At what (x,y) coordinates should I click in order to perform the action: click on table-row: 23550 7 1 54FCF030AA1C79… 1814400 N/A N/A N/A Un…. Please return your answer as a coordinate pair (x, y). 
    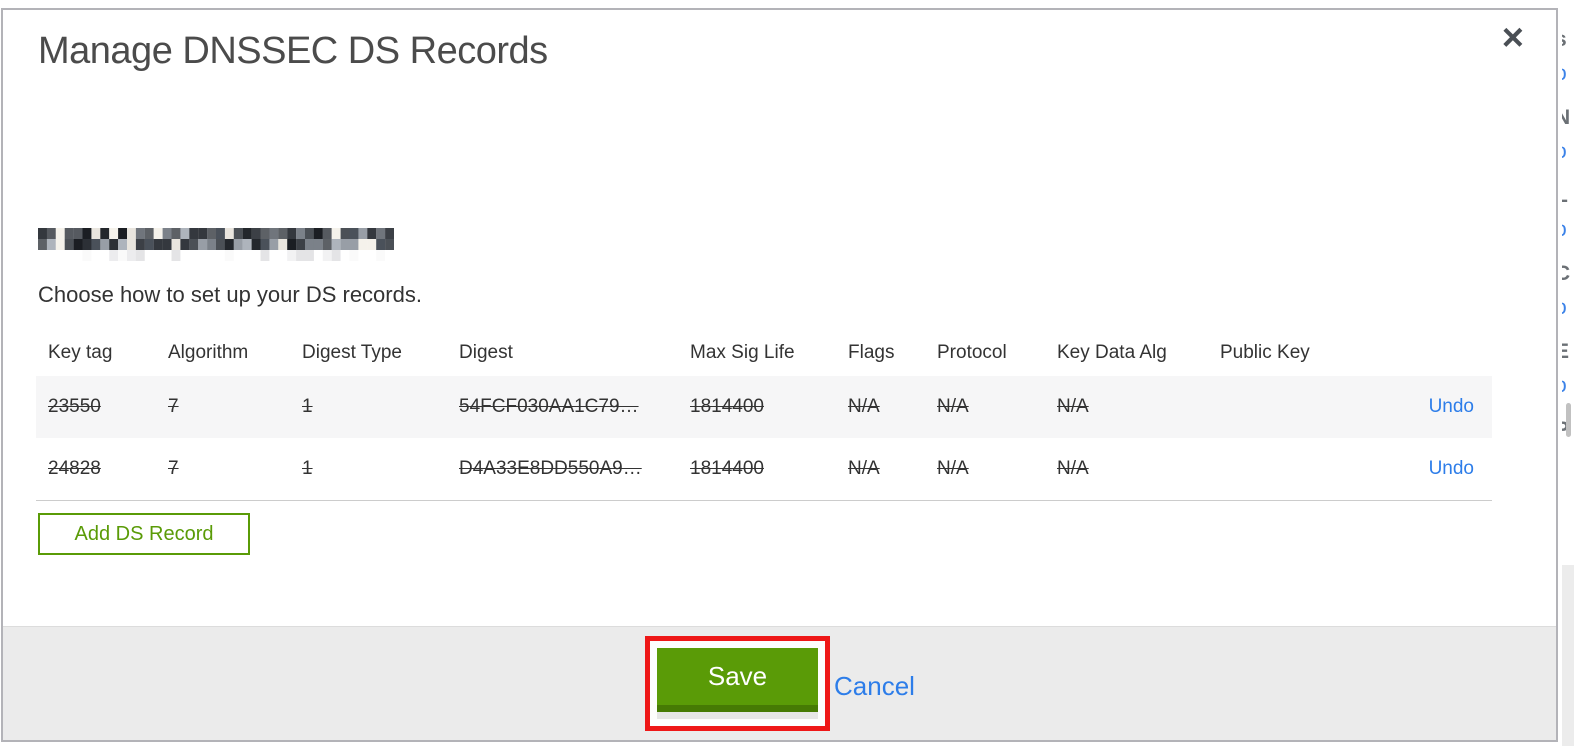
    Looking at the image, I should click on (764, 407).